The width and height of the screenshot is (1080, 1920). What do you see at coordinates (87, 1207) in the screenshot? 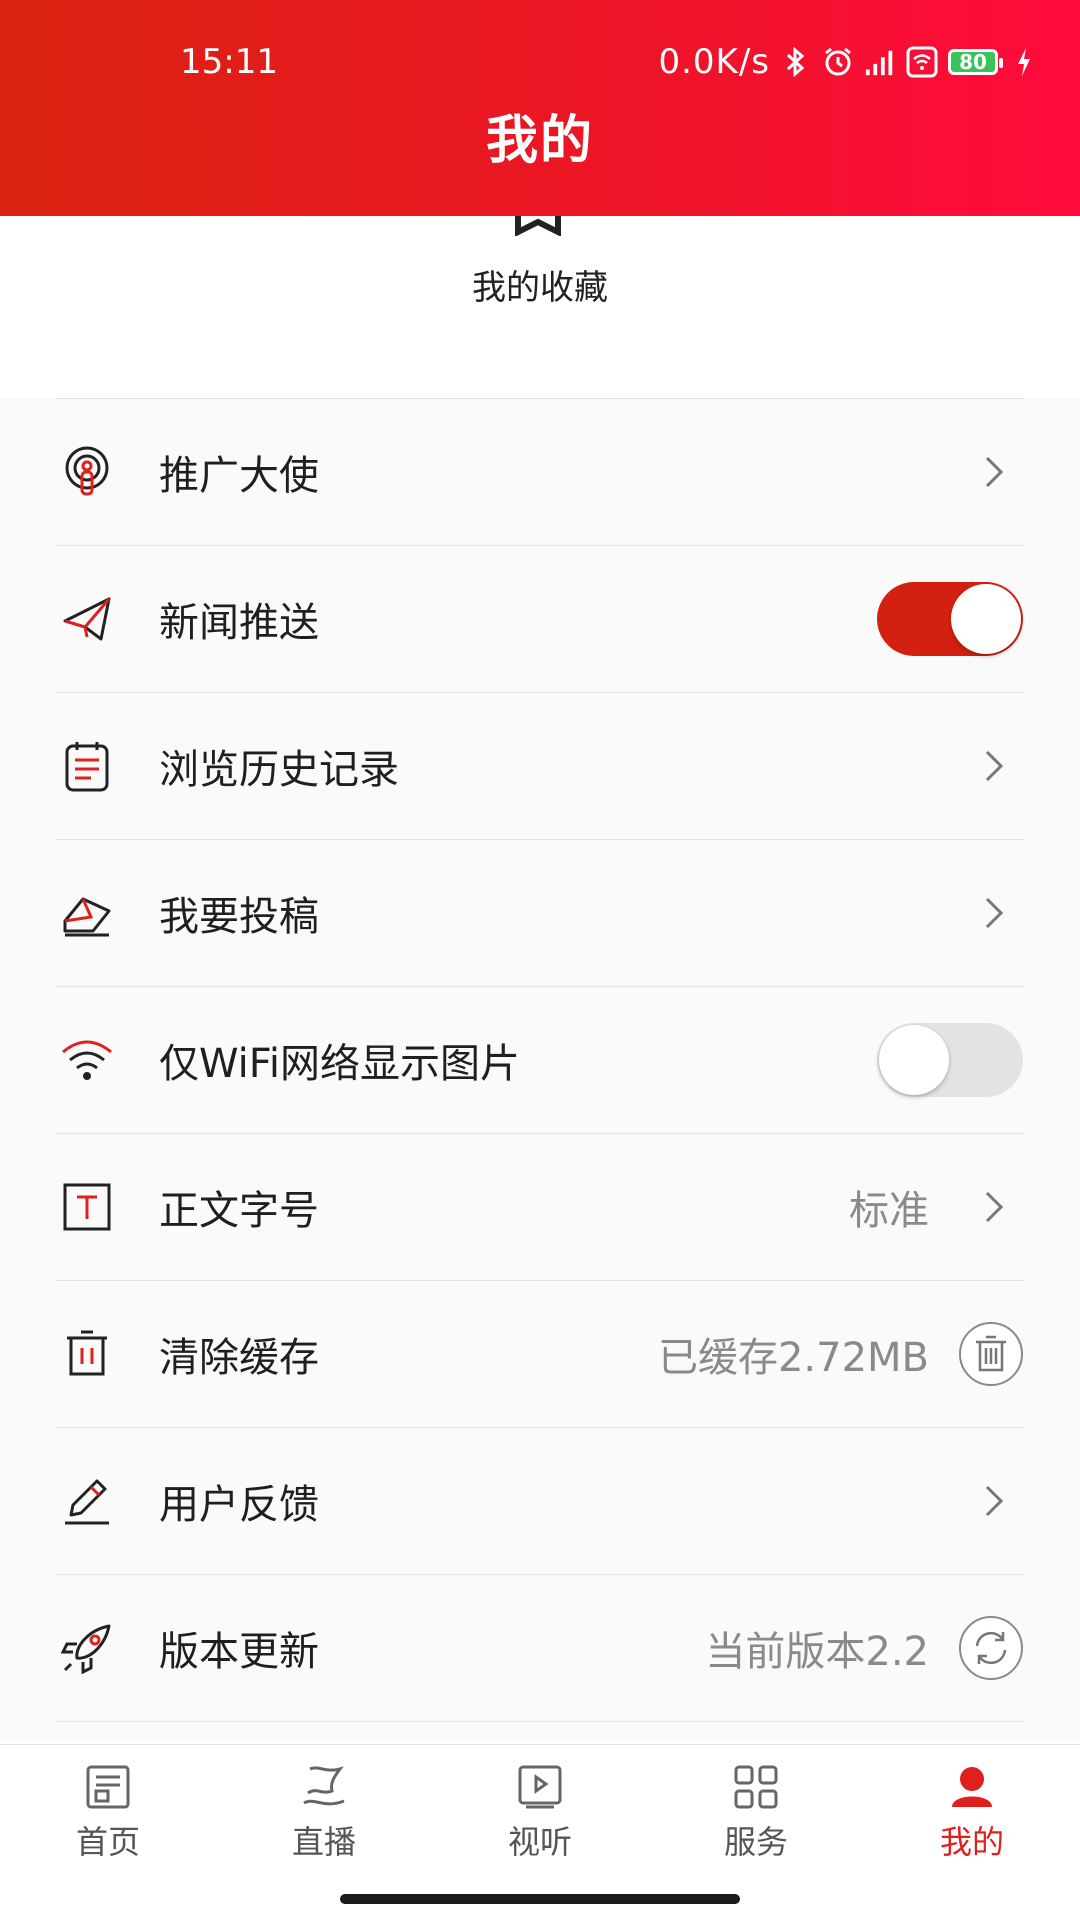
I see `text-size-icon` at bounding box center [87, 1207].